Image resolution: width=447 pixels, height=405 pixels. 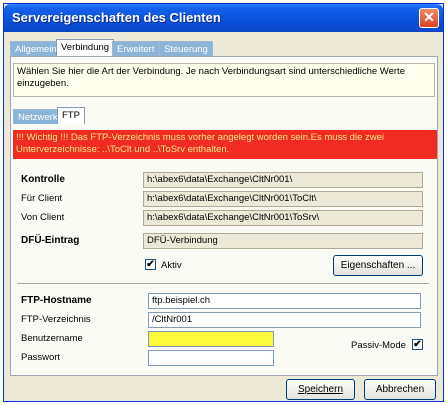 I want to click on save-button: Speichern, so click(x=320, y=389).